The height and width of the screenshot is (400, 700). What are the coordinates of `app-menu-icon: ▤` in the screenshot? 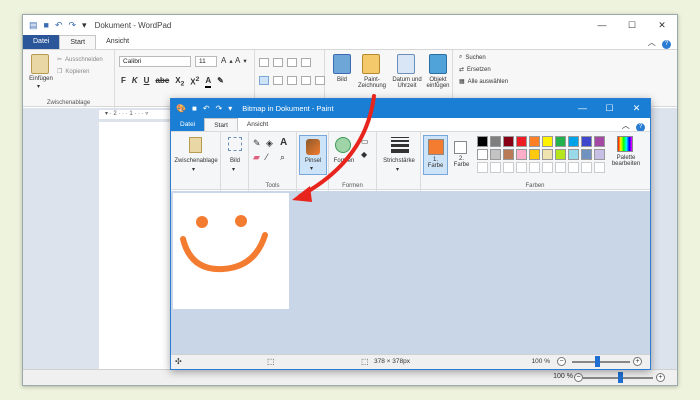 It's located at (33, 25).